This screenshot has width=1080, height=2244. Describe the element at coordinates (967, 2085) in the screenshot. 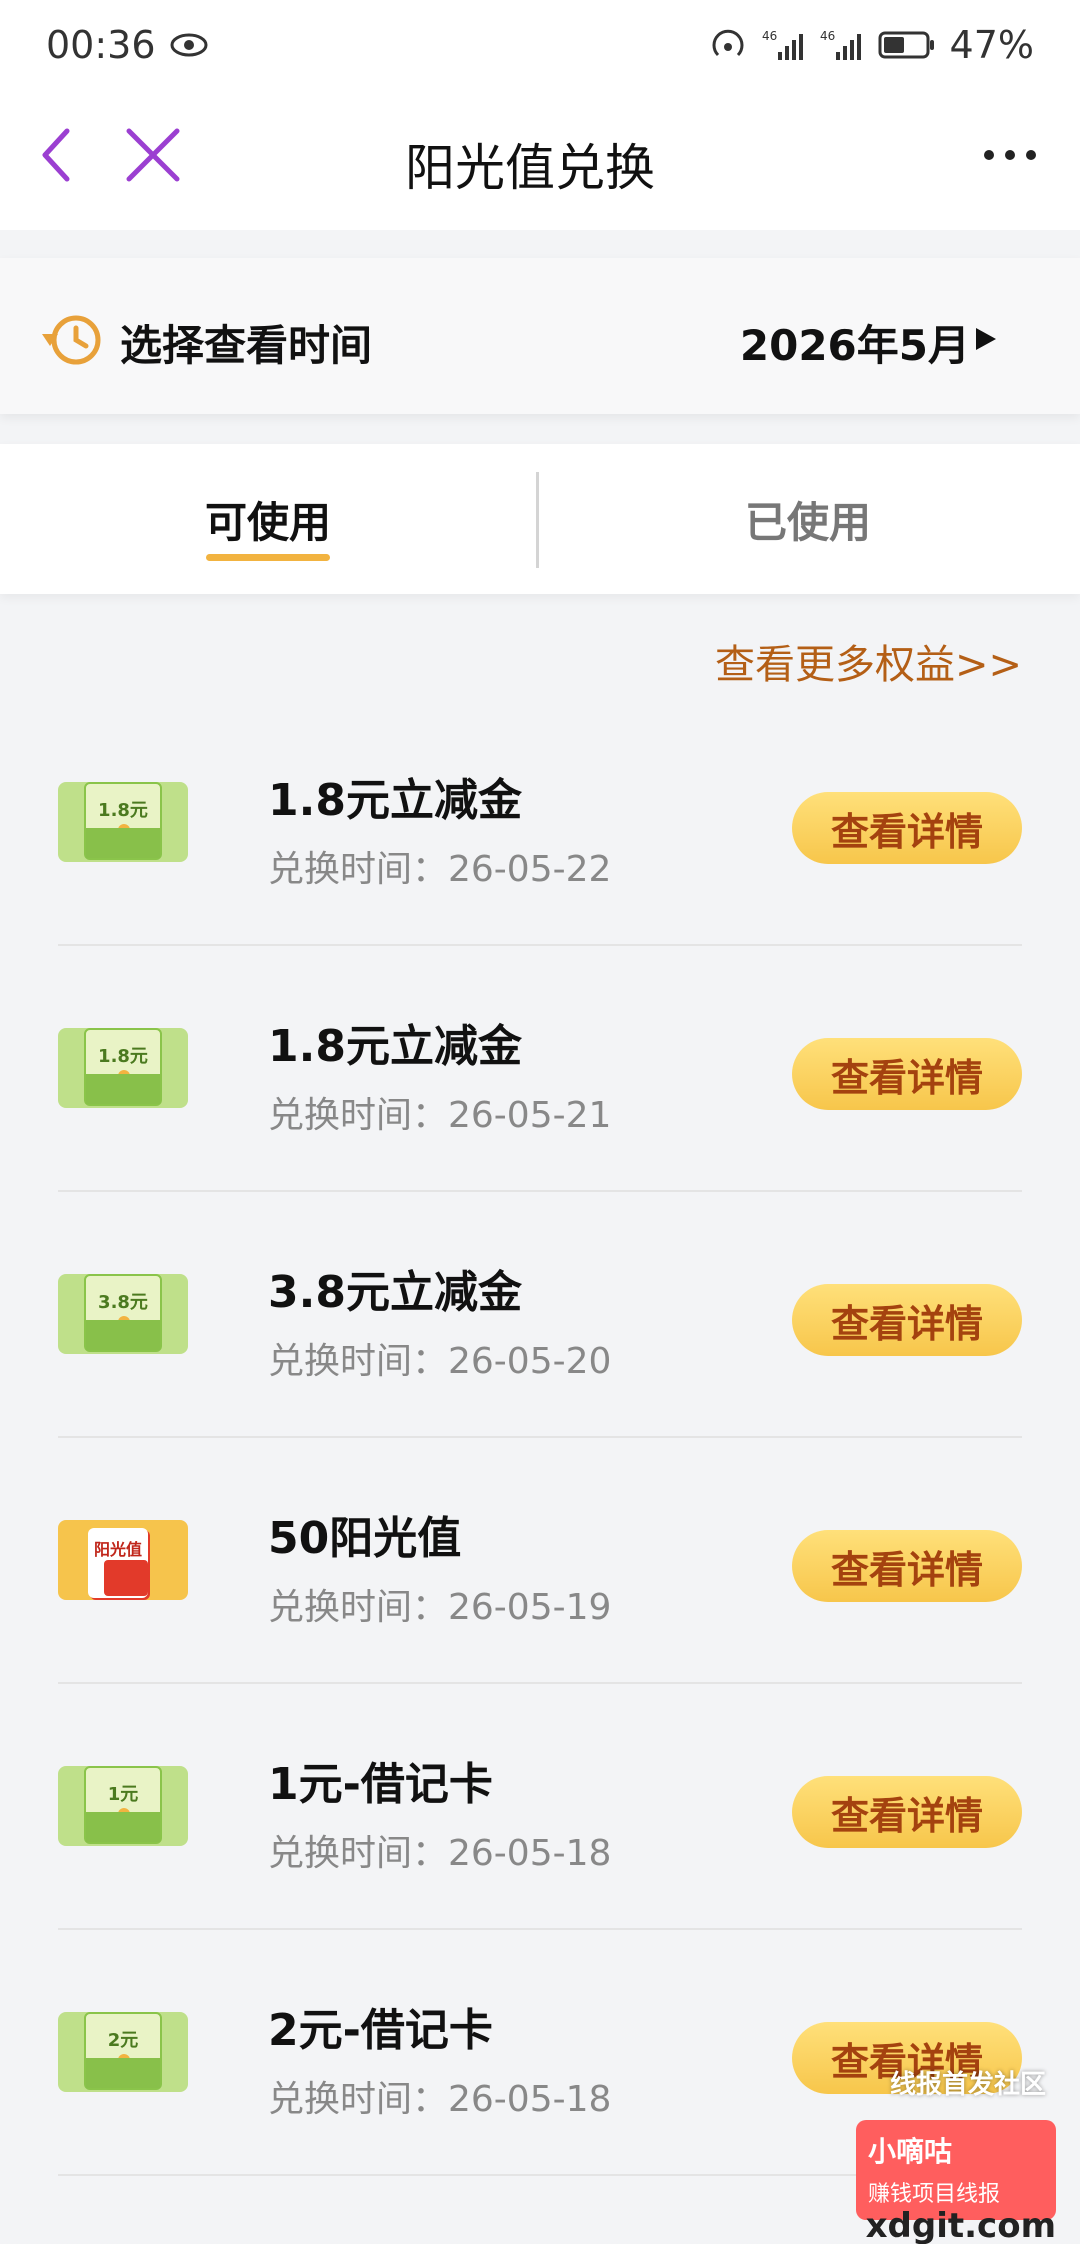

I see `watermark-line: 线报首发社区` at that location.